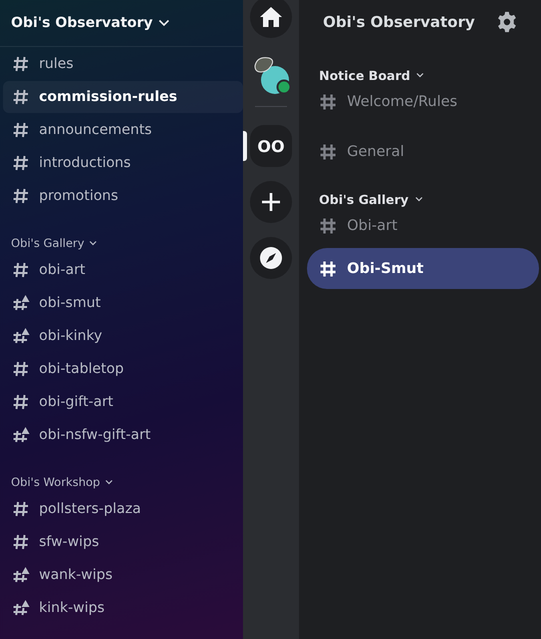 This screenshot has width=541, height=639. I want to click on server-icon: OO, so click(271, 146).